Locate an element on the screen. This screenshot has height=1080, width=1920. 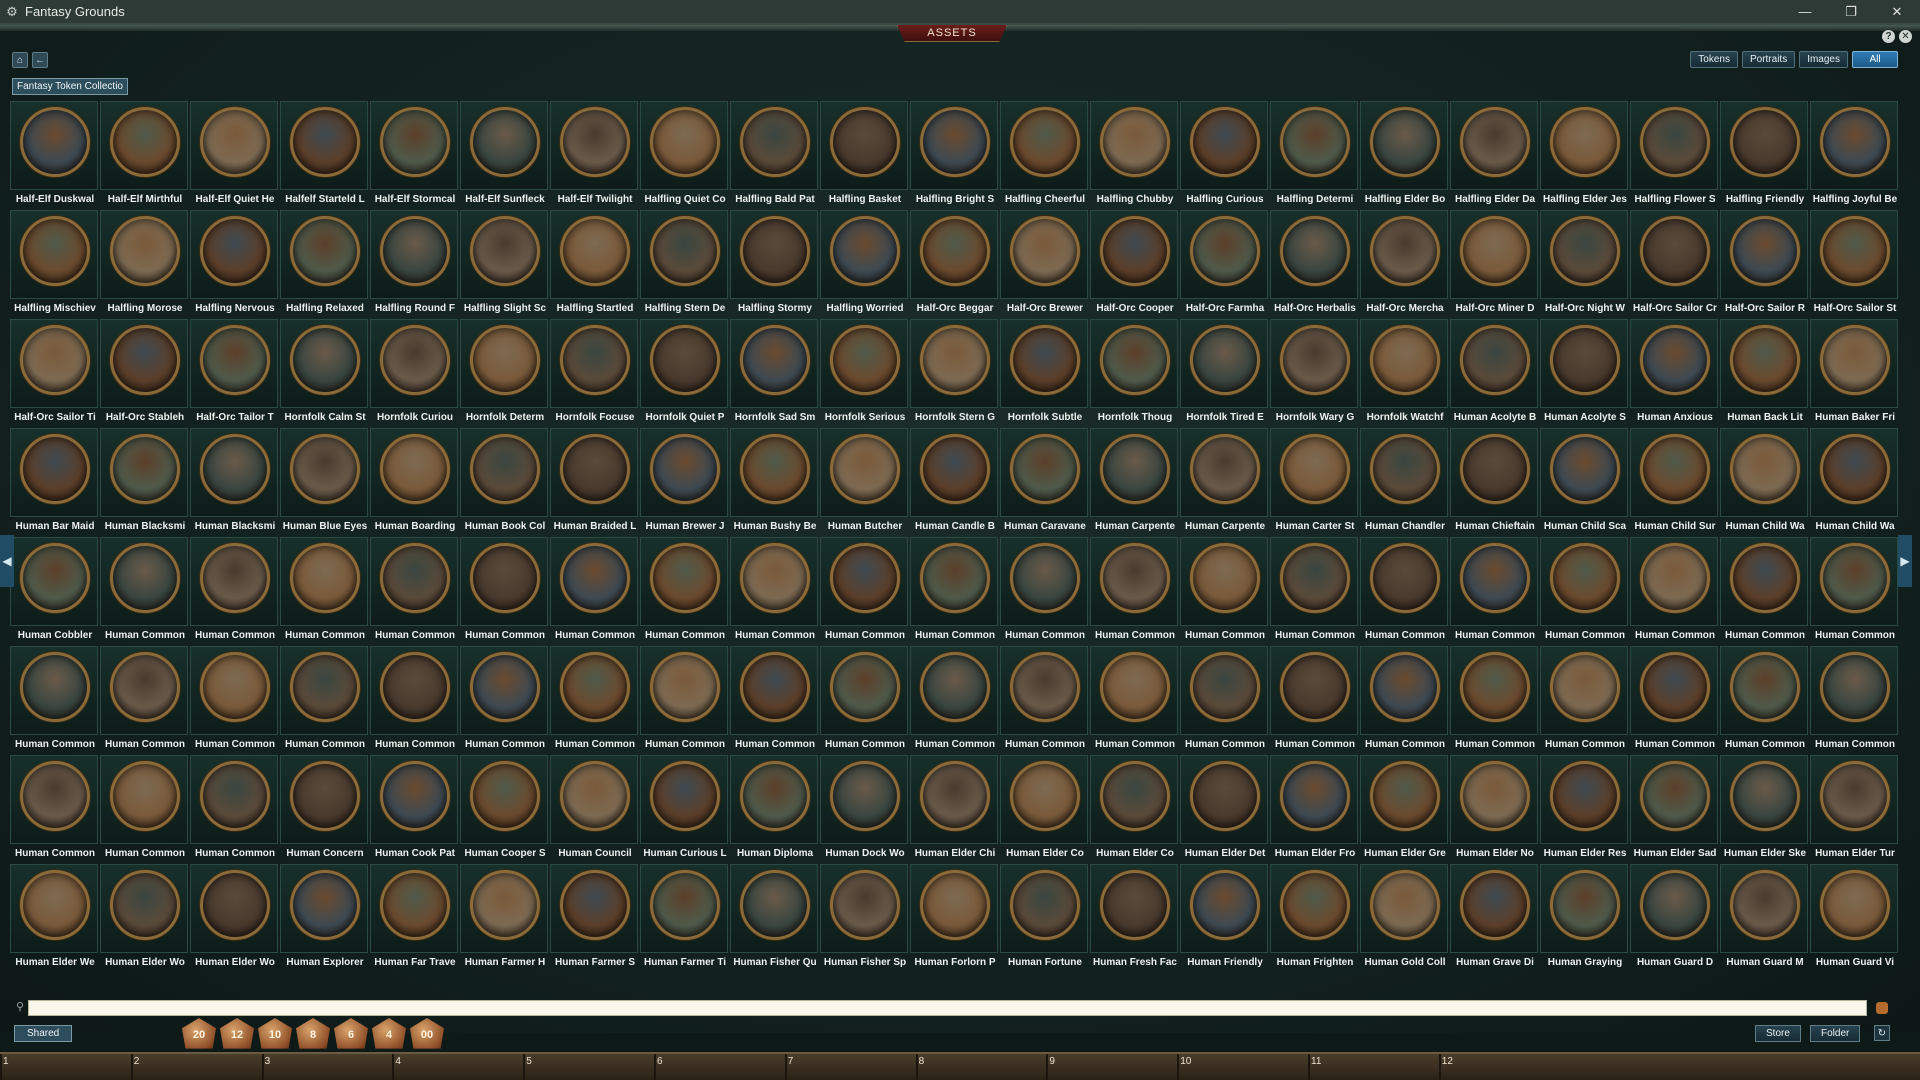
token-tile: Human Child Wa is located at coordinates (1764, 480).